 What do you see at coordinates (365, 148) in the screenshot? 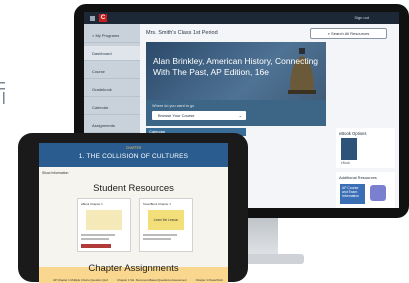
I see `ebook-options-panel: eBook Options eBook` at bounding box center [365, 148].